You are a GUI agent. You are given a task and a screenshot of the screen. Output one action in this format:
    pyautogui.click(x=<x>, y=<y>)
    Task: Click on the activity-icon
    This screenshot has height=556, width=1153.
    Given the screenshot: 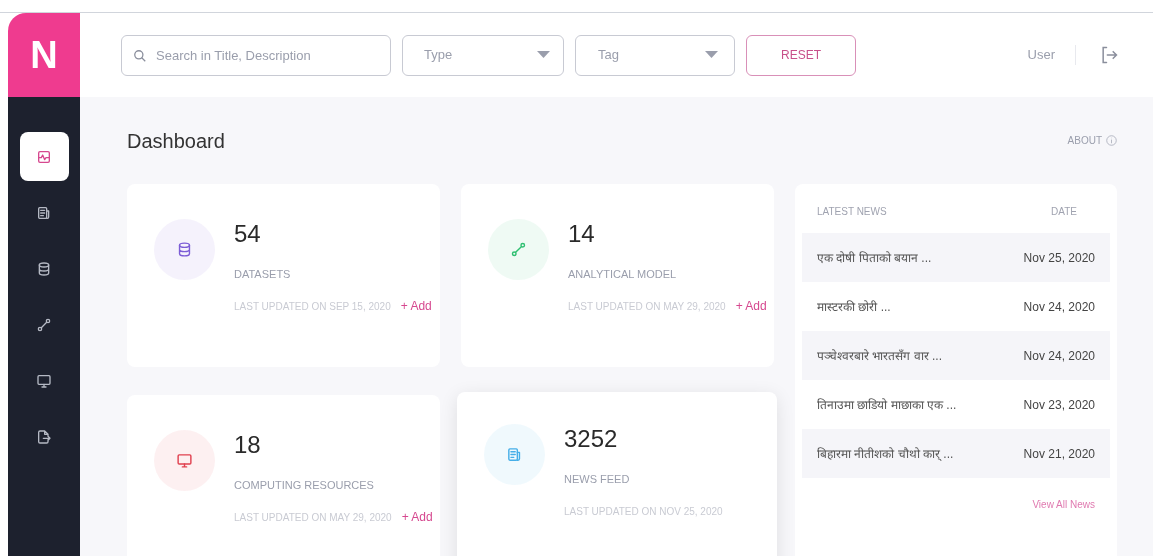 What is the action you would take?
    pyautogui.click(x=44, y=156)
    